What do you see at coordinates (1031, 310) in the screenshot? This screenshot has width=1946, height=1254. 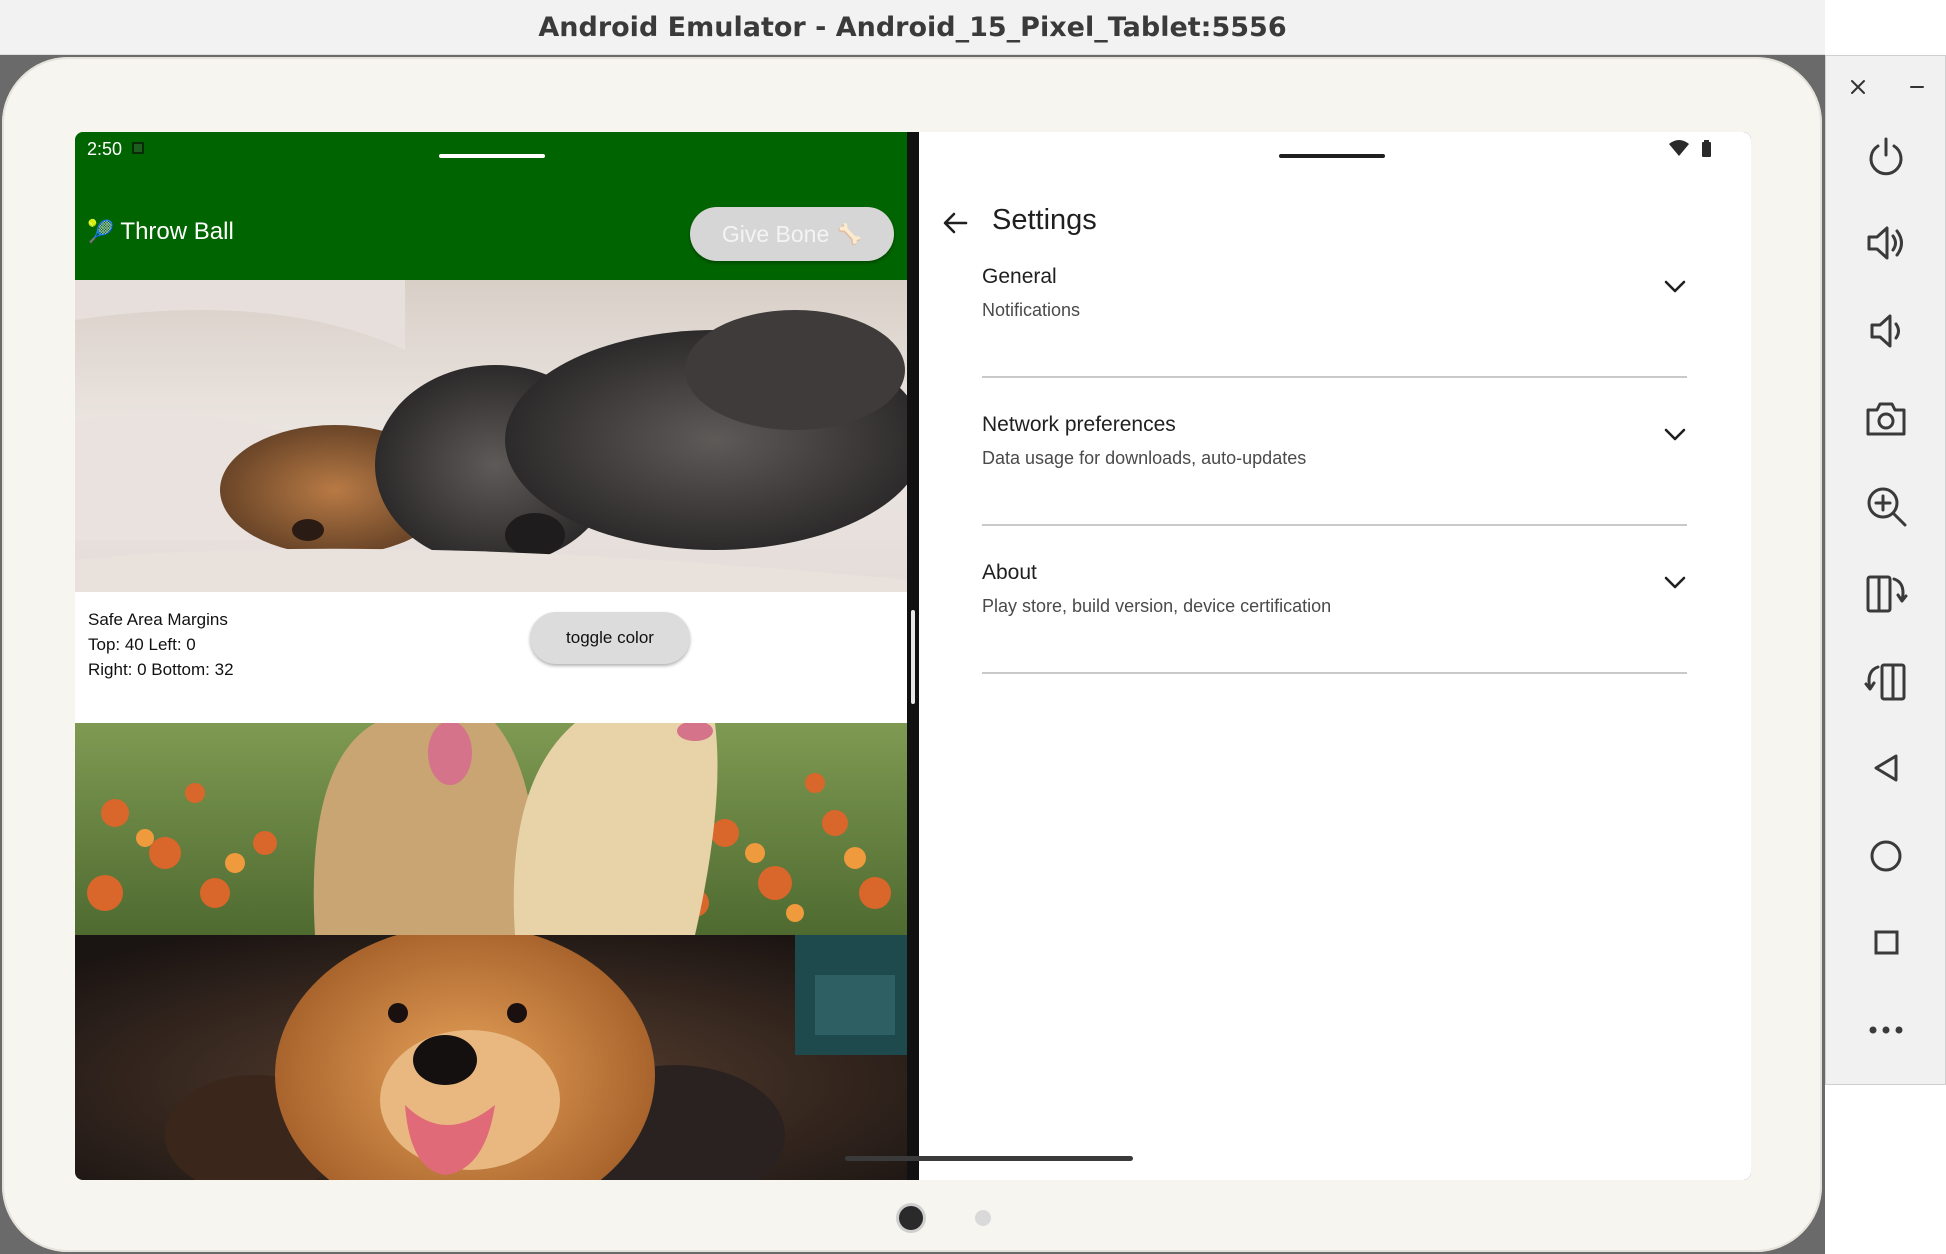 I see `setting-general-subtitle: Notifications` at bounding box center [1031, 310].